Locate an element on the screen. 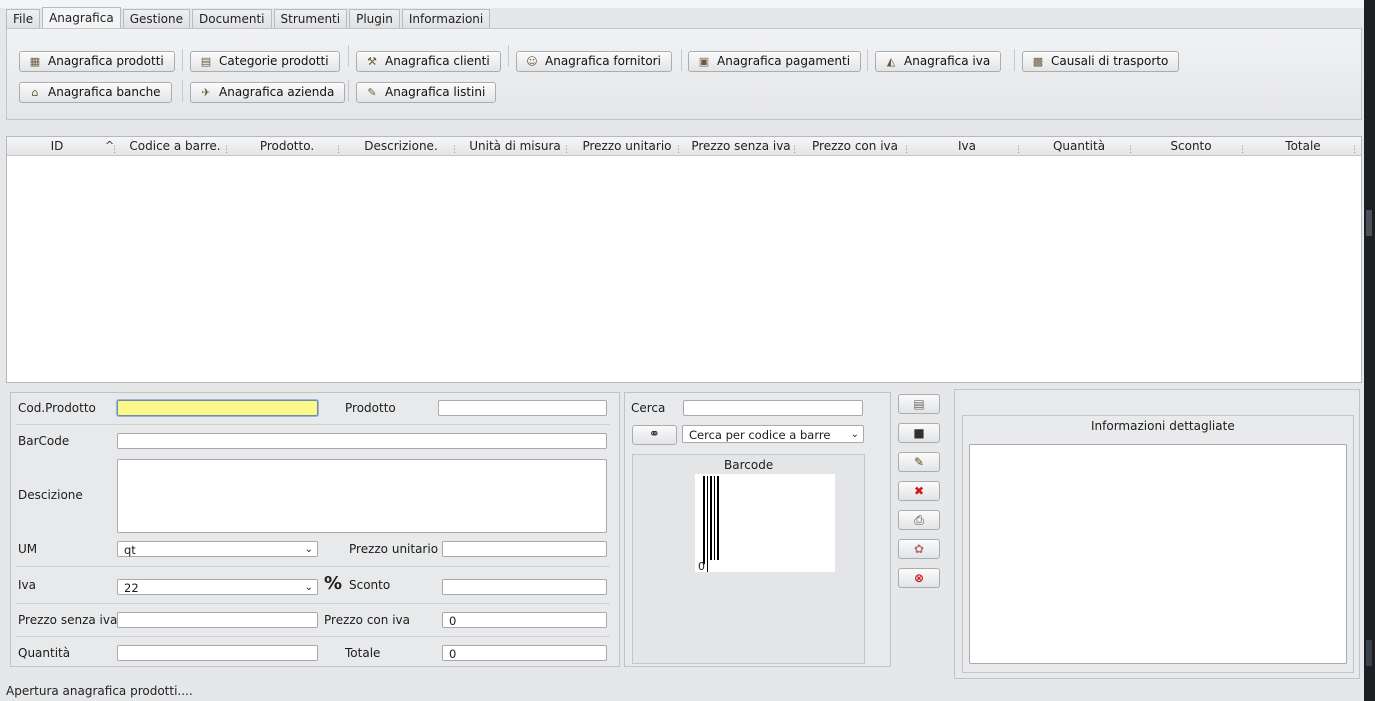 The height and width of the screenshot is (701, 1375). delete-button: ✖ is located at coordinates (919, 491).